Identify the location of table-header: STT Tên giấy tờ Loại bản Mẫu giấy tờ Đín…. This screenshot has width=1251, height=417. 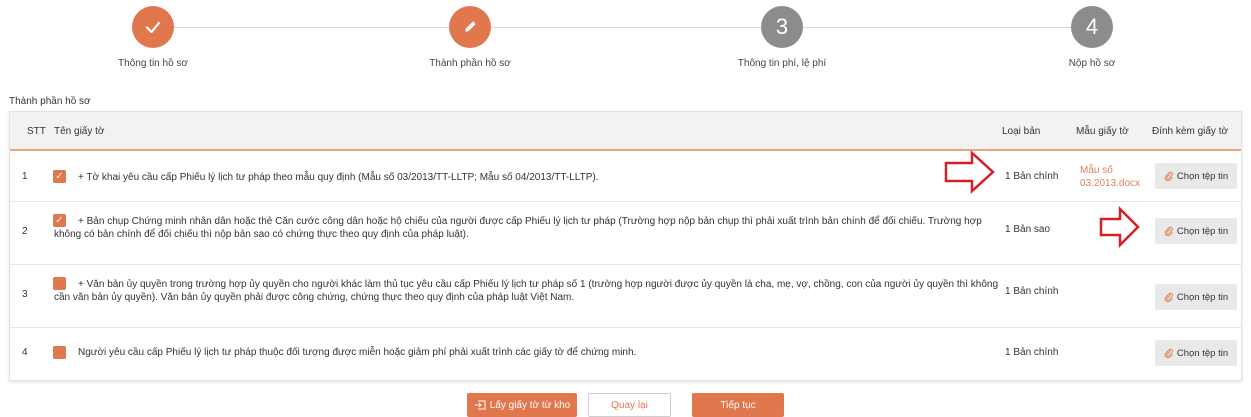
(625, 131).